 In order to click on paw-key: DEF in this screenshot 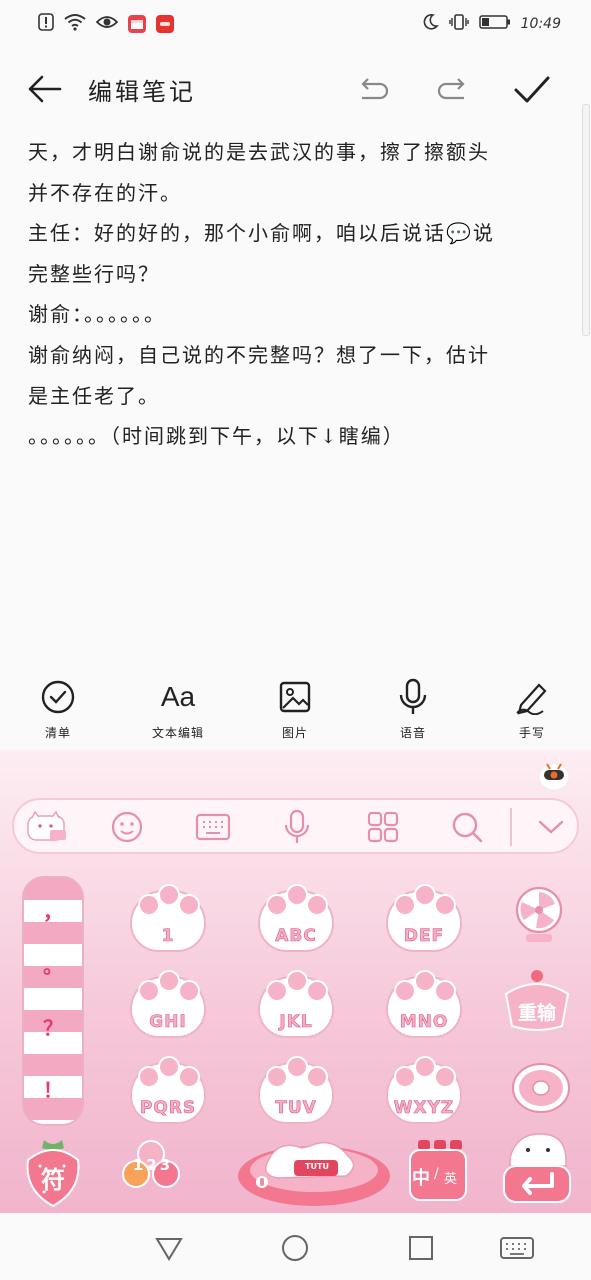, I will do `click(424, 915)`.